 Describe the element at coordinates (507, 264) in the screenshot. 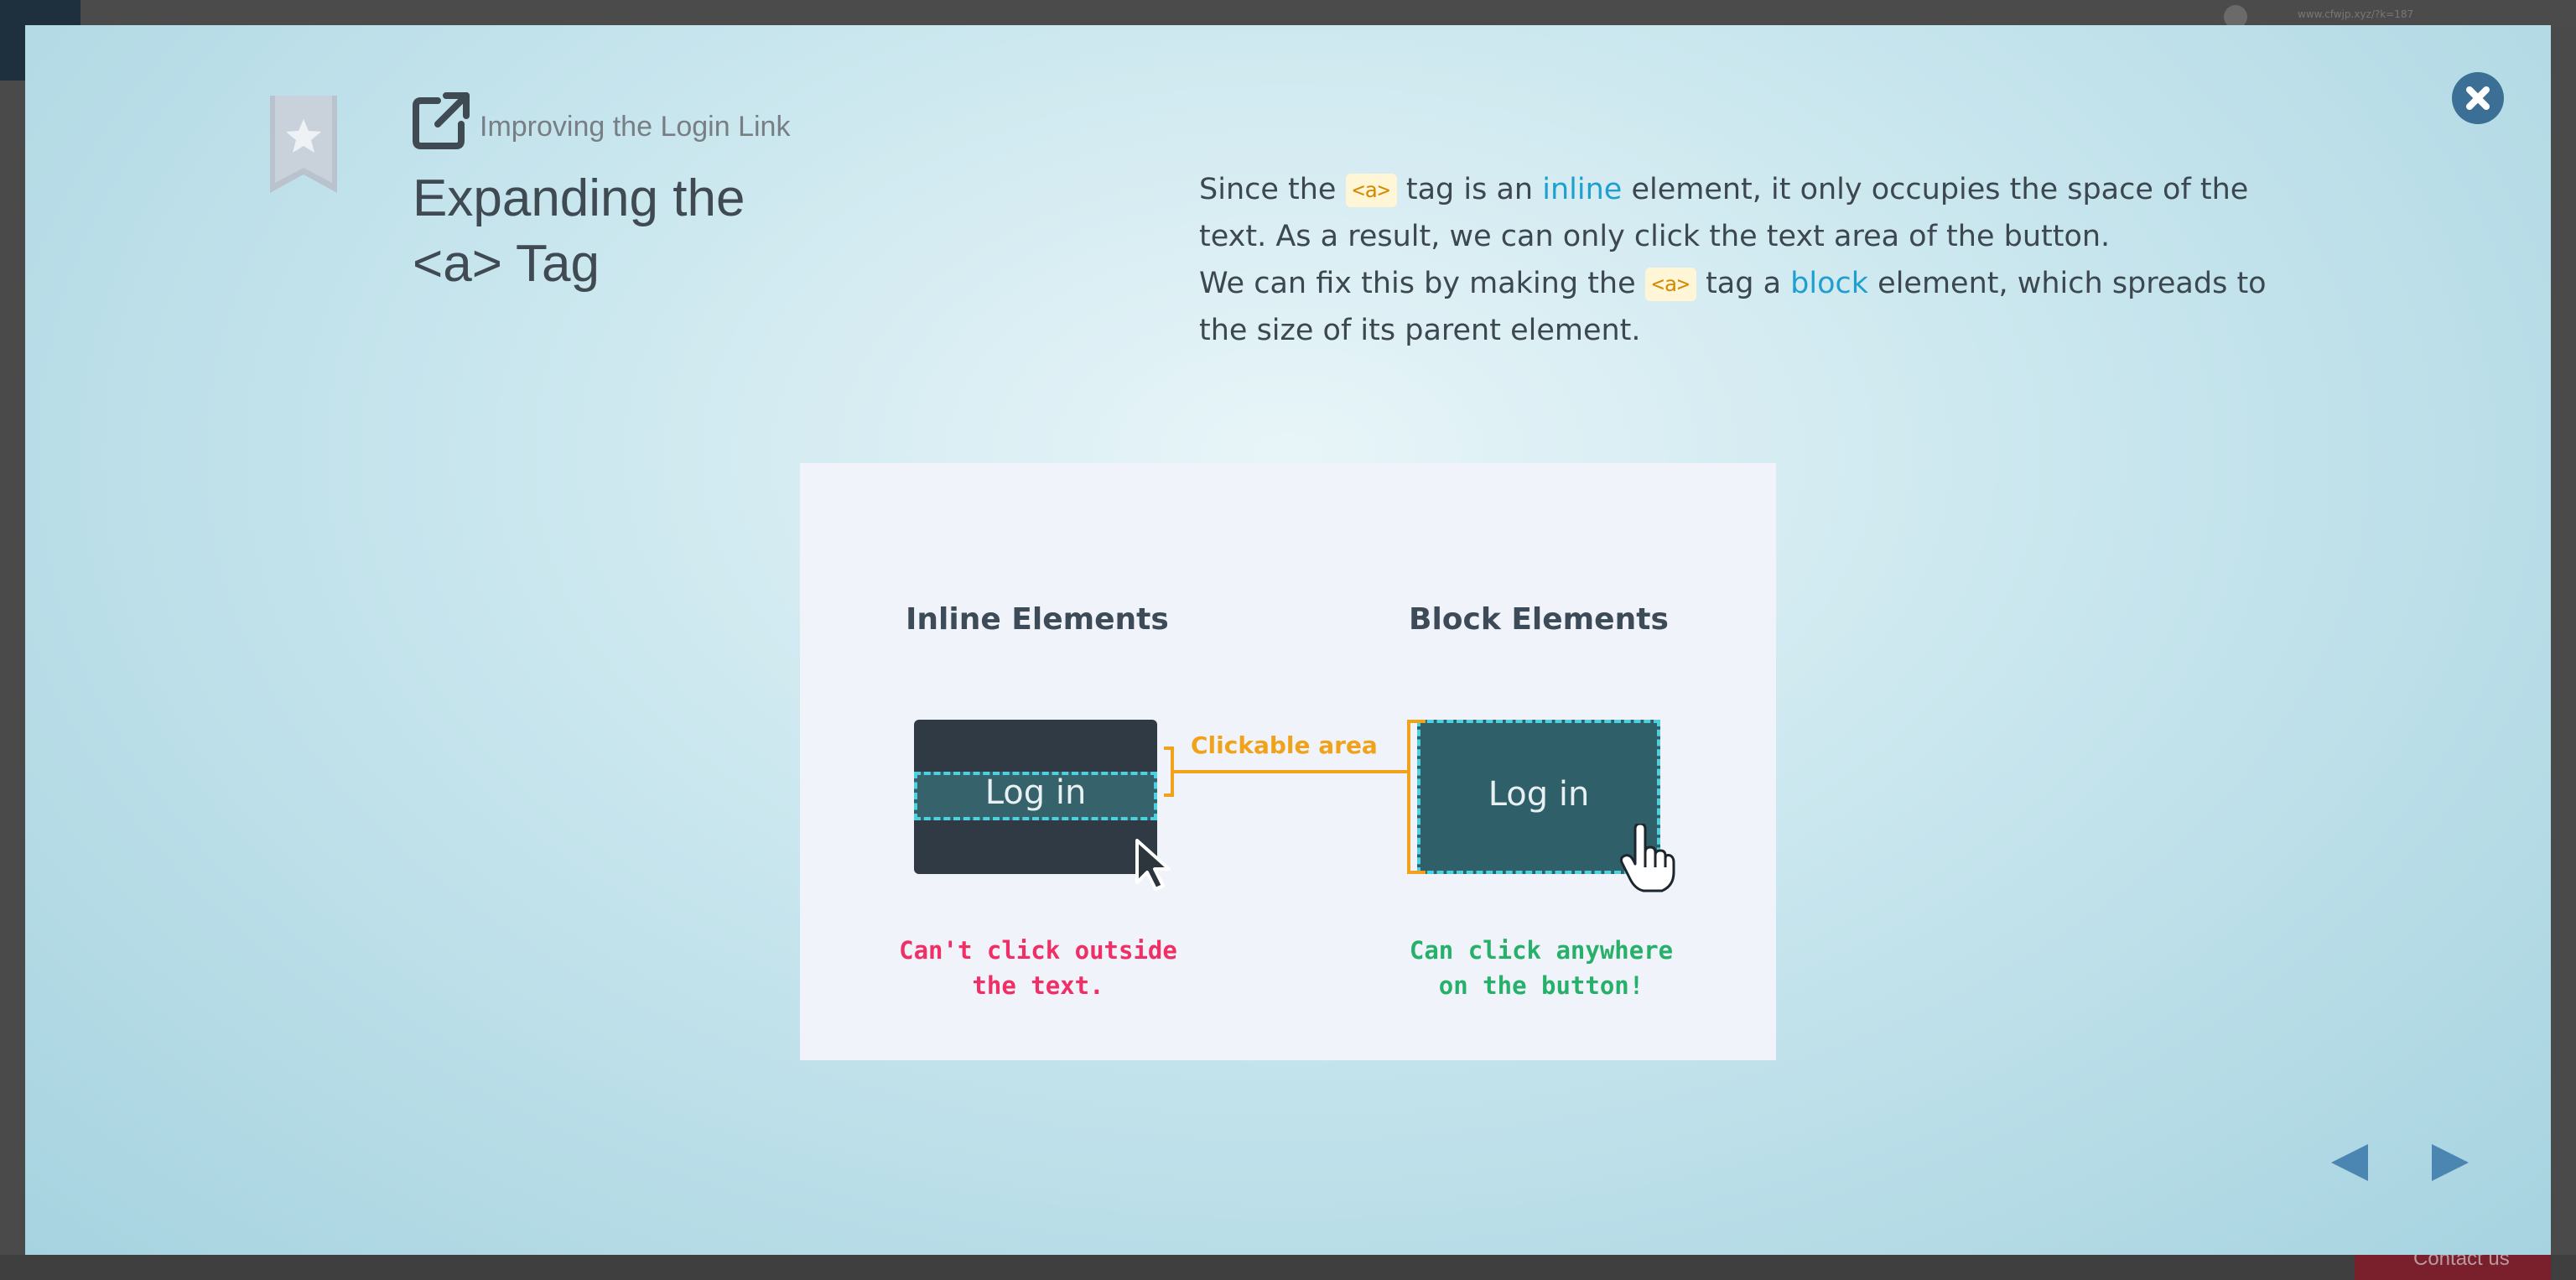

I see `title-line-2: <a> Tag` at that location.